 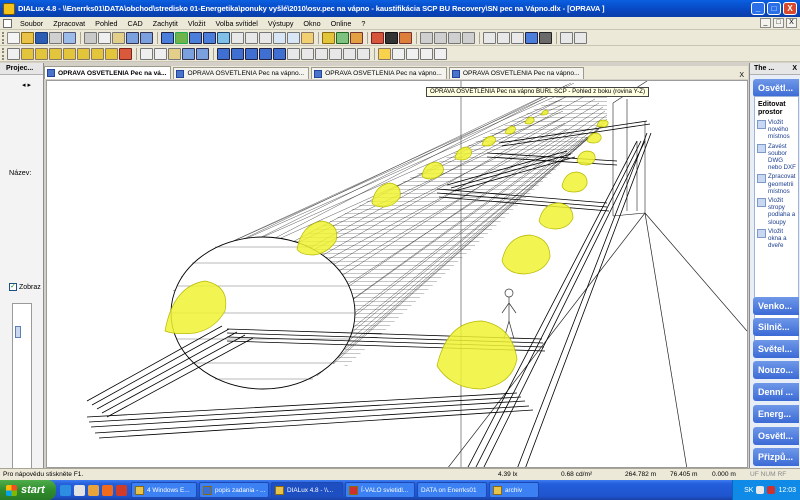 I want to click on select-arrow-icon, so click(x=13, y=53).